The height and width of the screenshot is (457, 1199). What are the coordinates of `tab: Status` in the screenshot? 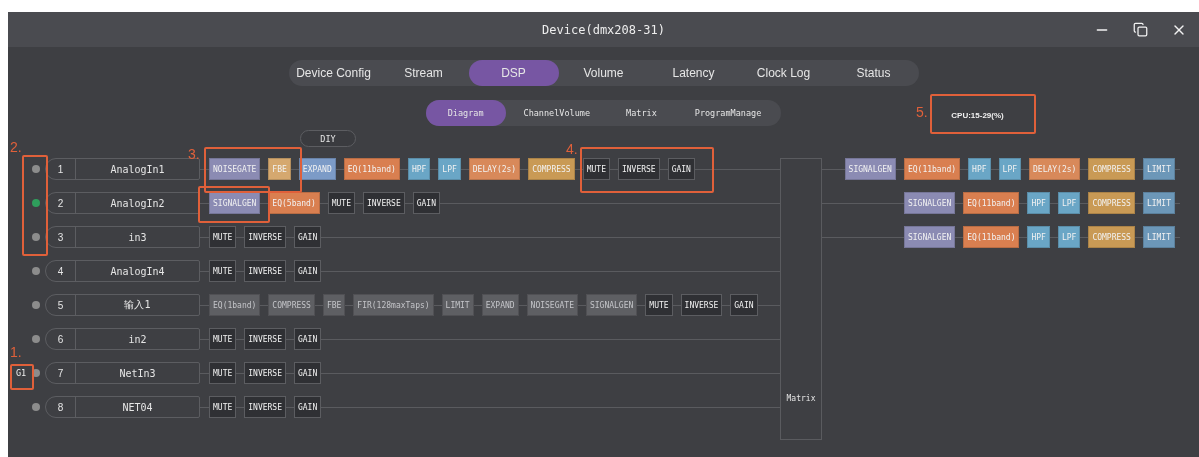 It's located at (873, 73).